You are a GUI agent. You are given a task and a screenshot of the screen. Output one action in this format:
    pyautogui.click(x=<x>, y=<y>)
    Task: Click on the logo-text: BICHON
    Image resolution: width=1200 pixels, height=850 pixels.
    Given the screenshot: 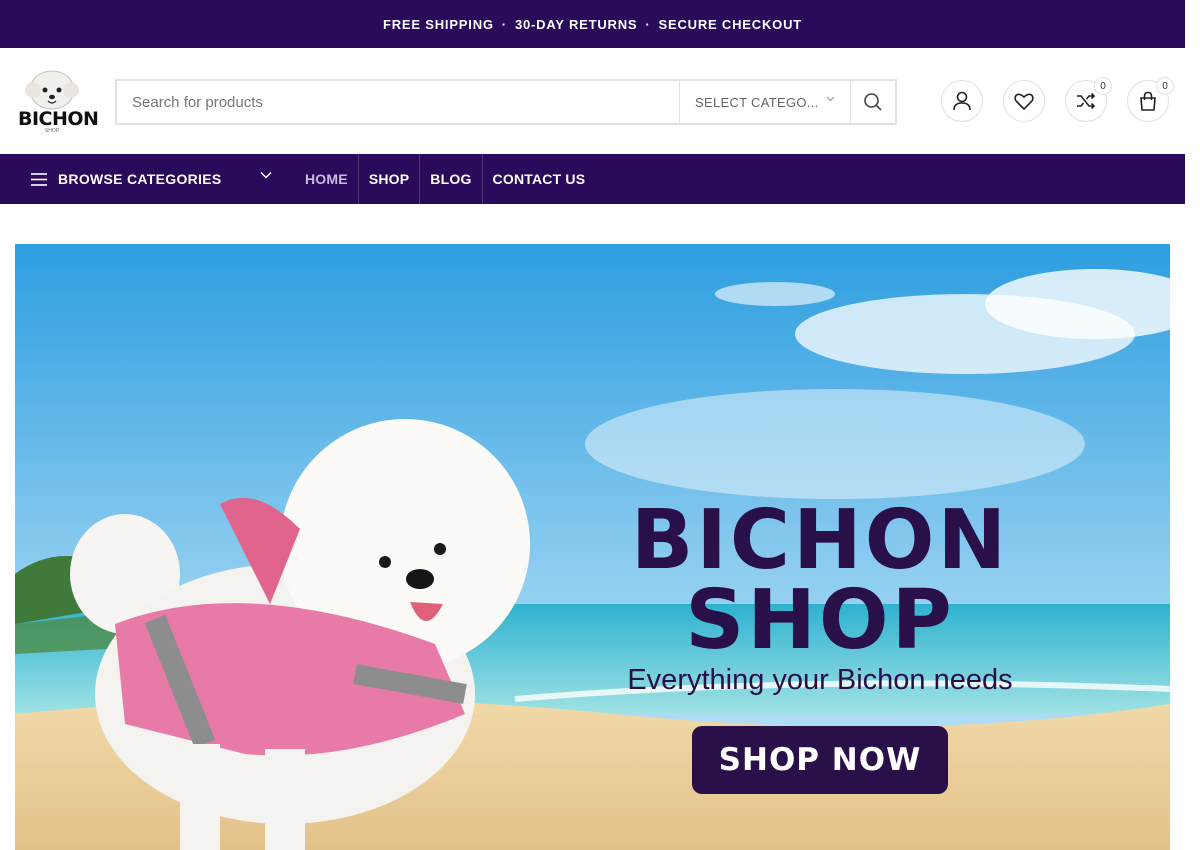 What is the action you would take?
    pyautogui.click(x=58, y=119)
    